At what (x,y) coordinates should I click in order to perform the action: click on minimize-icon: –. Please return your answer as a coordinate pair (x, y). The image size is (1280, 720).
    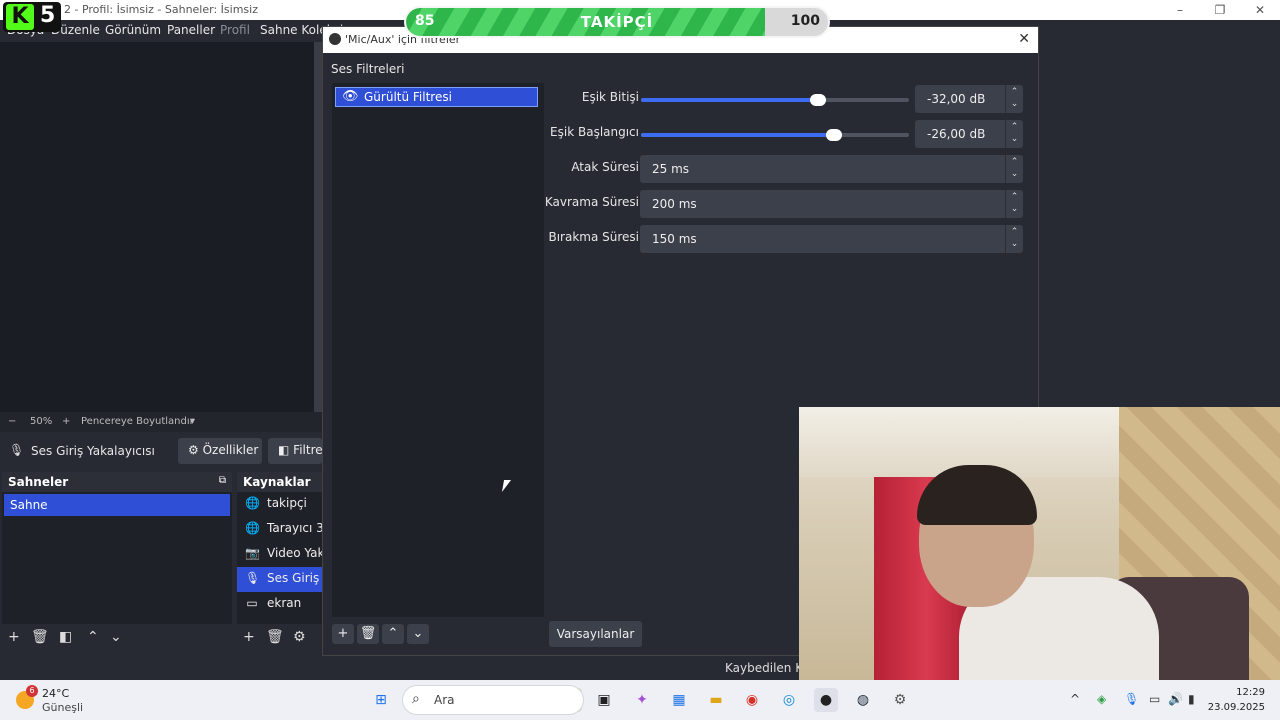
    Looking at the image, I should click on (1180, 10).